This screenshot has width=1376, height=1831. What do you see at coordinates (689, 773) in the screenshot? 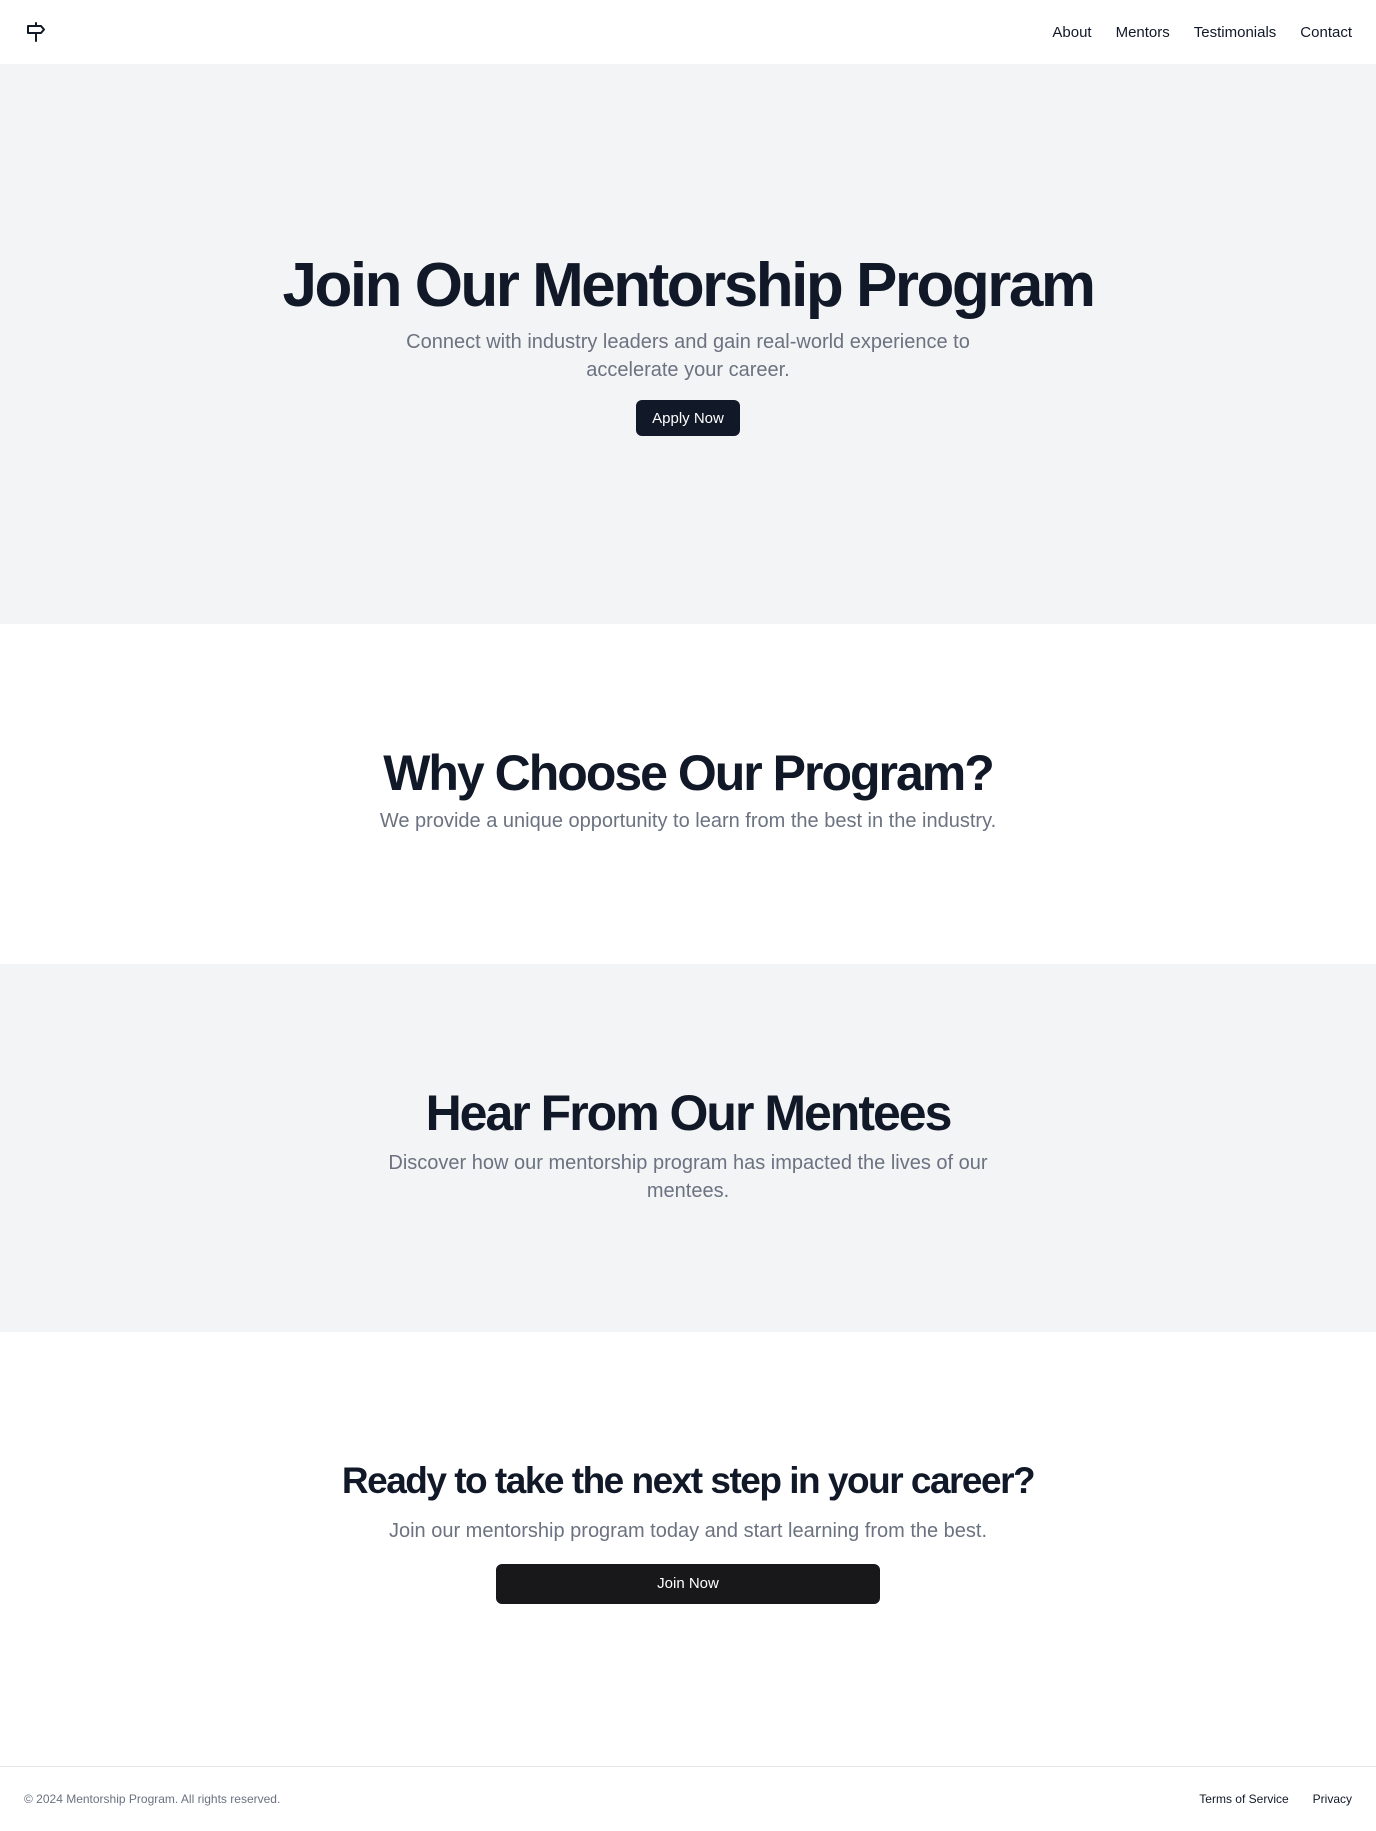
I see `why-title: Why Choose Our Program?` at bounding box center [689, 773].